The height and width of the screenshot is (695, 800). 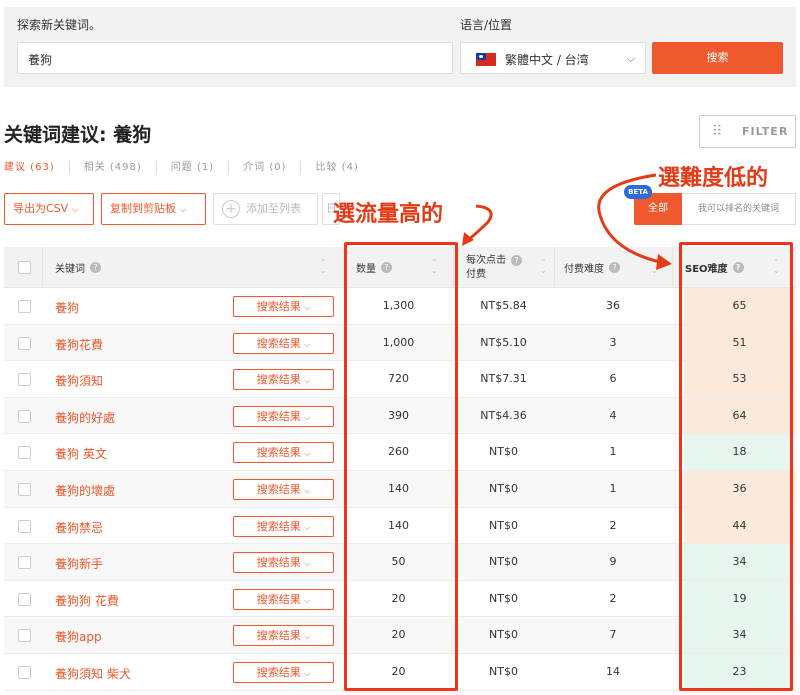 I want to click on annotation-arrows, so click(x=567, y=221).